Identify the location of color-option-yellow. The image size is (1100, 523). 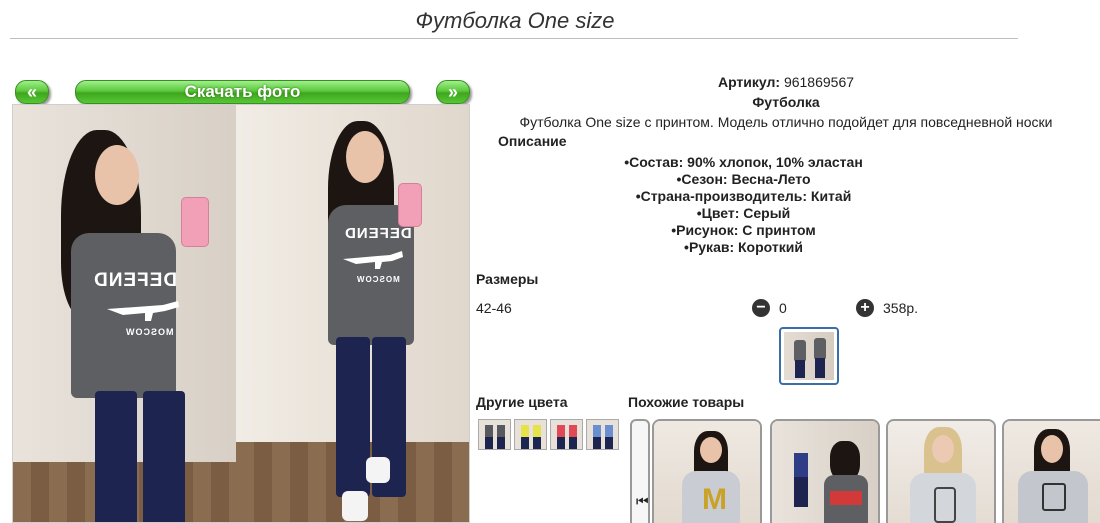
(530, 434).